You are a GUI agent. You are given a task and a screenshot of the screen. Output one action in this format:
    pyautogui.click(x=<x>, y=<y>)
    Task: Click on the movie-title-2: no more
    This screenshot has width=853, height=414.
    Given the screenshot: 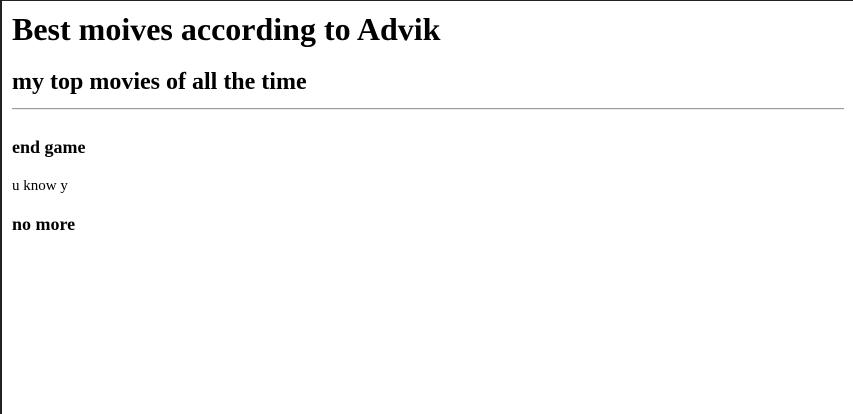 What is the action you would take?
    pyautogui.click(x=44, y=224)
    